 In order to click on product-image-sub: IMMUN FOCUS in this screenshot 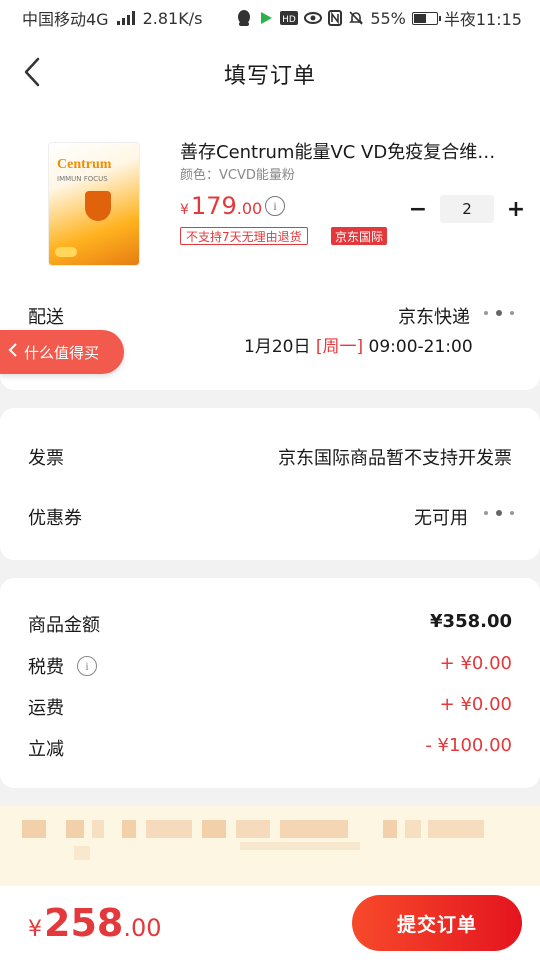, I will do `click(82, 179)`.